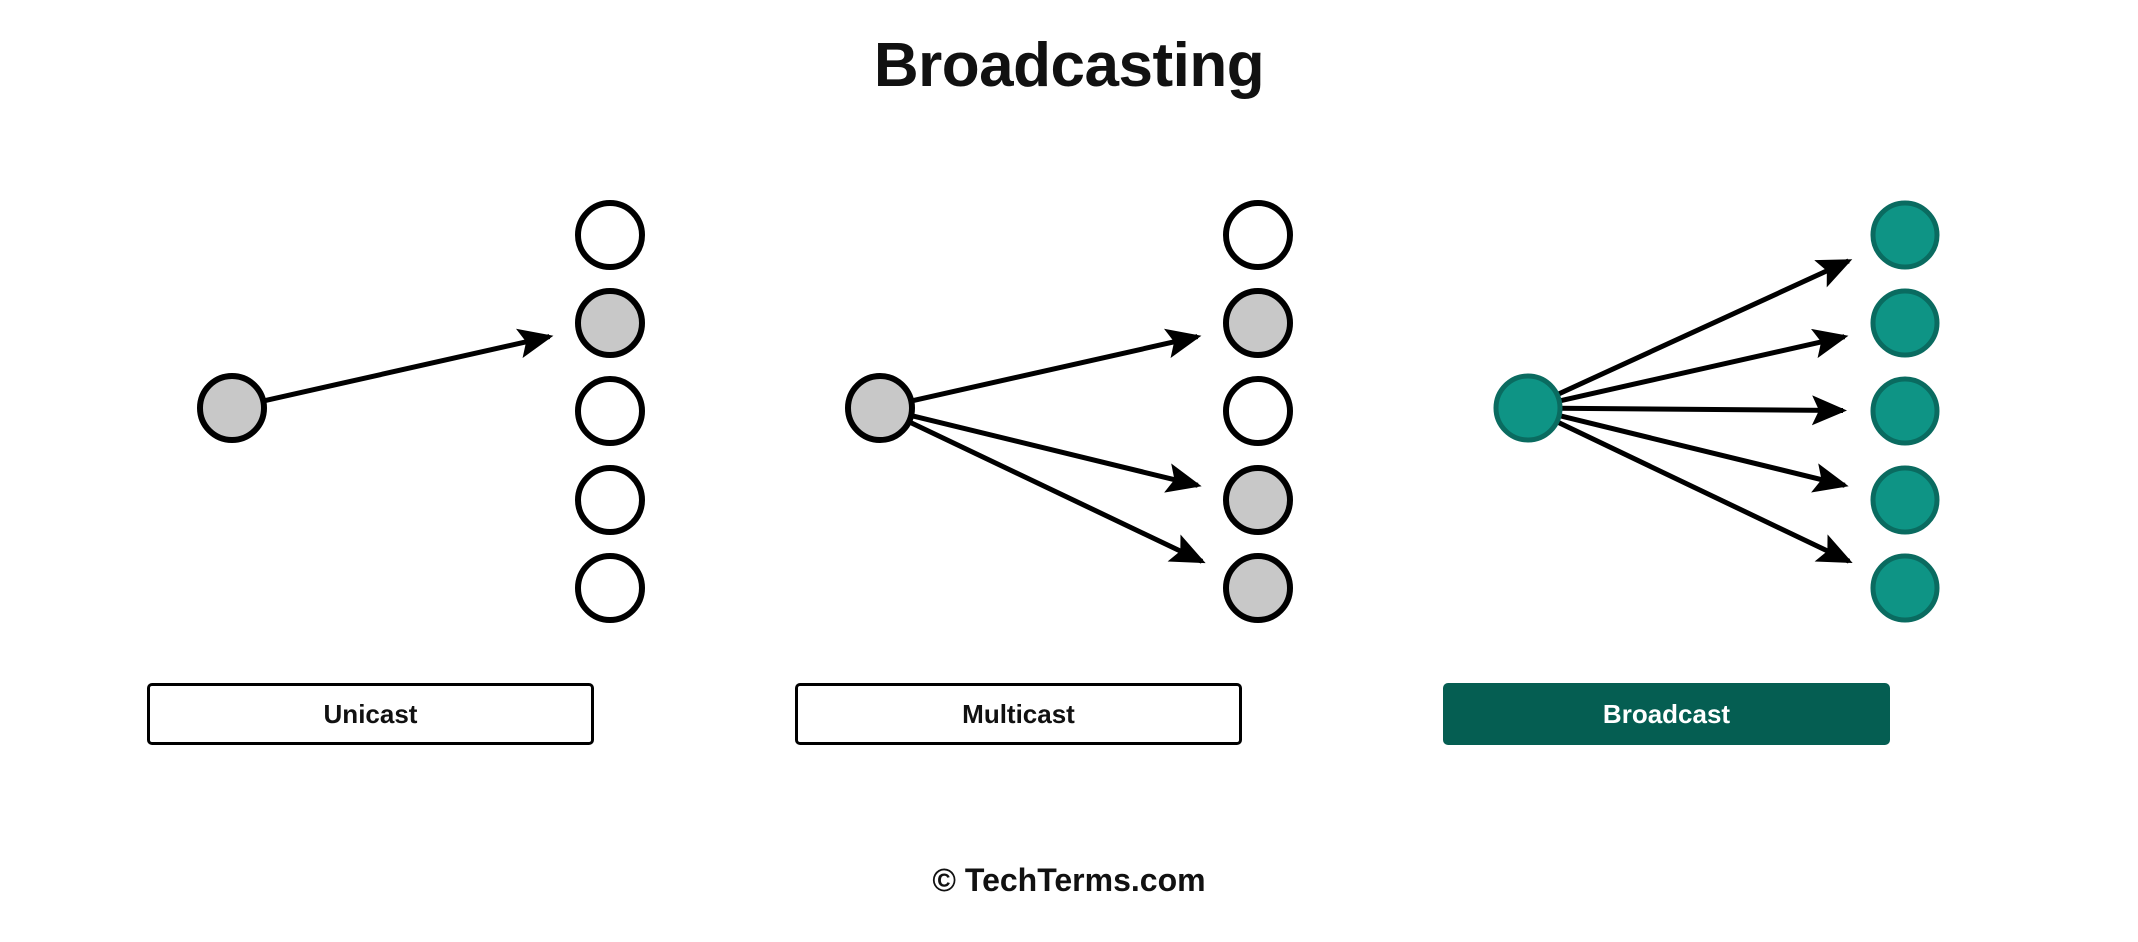 The image size is (2138, 942). Describe the element at coordinates (1528, 408) in the screenshot. I see `source-node-broadcast` at that location.